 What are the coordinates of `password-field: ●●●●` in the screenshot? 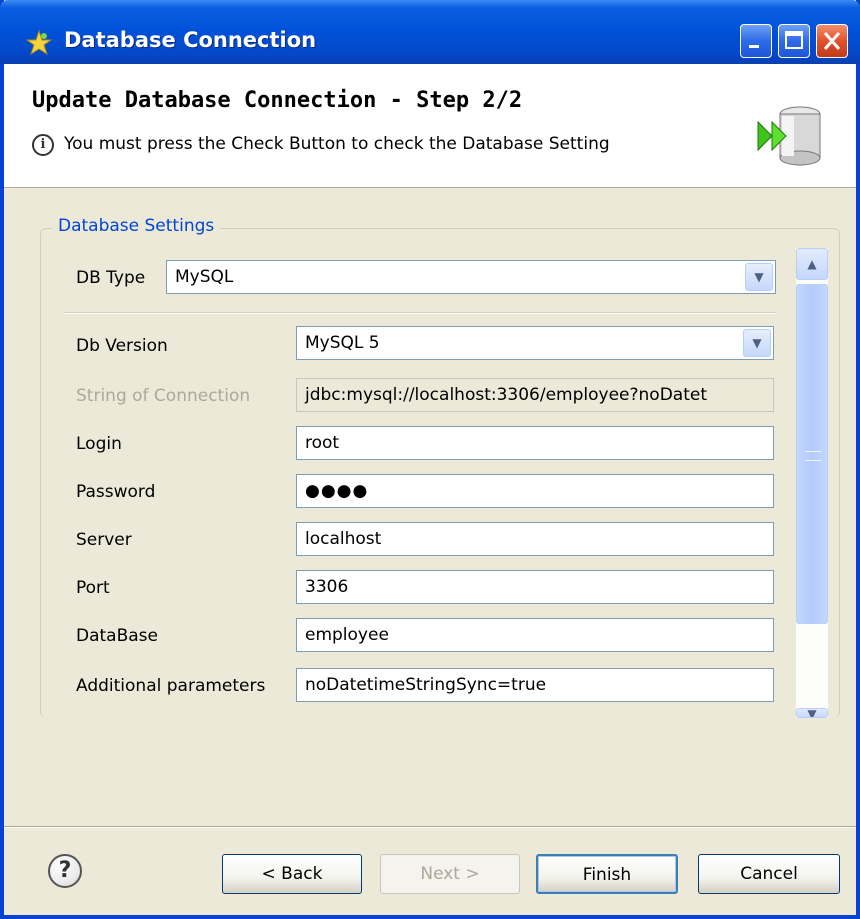 It's located at (535, 491).